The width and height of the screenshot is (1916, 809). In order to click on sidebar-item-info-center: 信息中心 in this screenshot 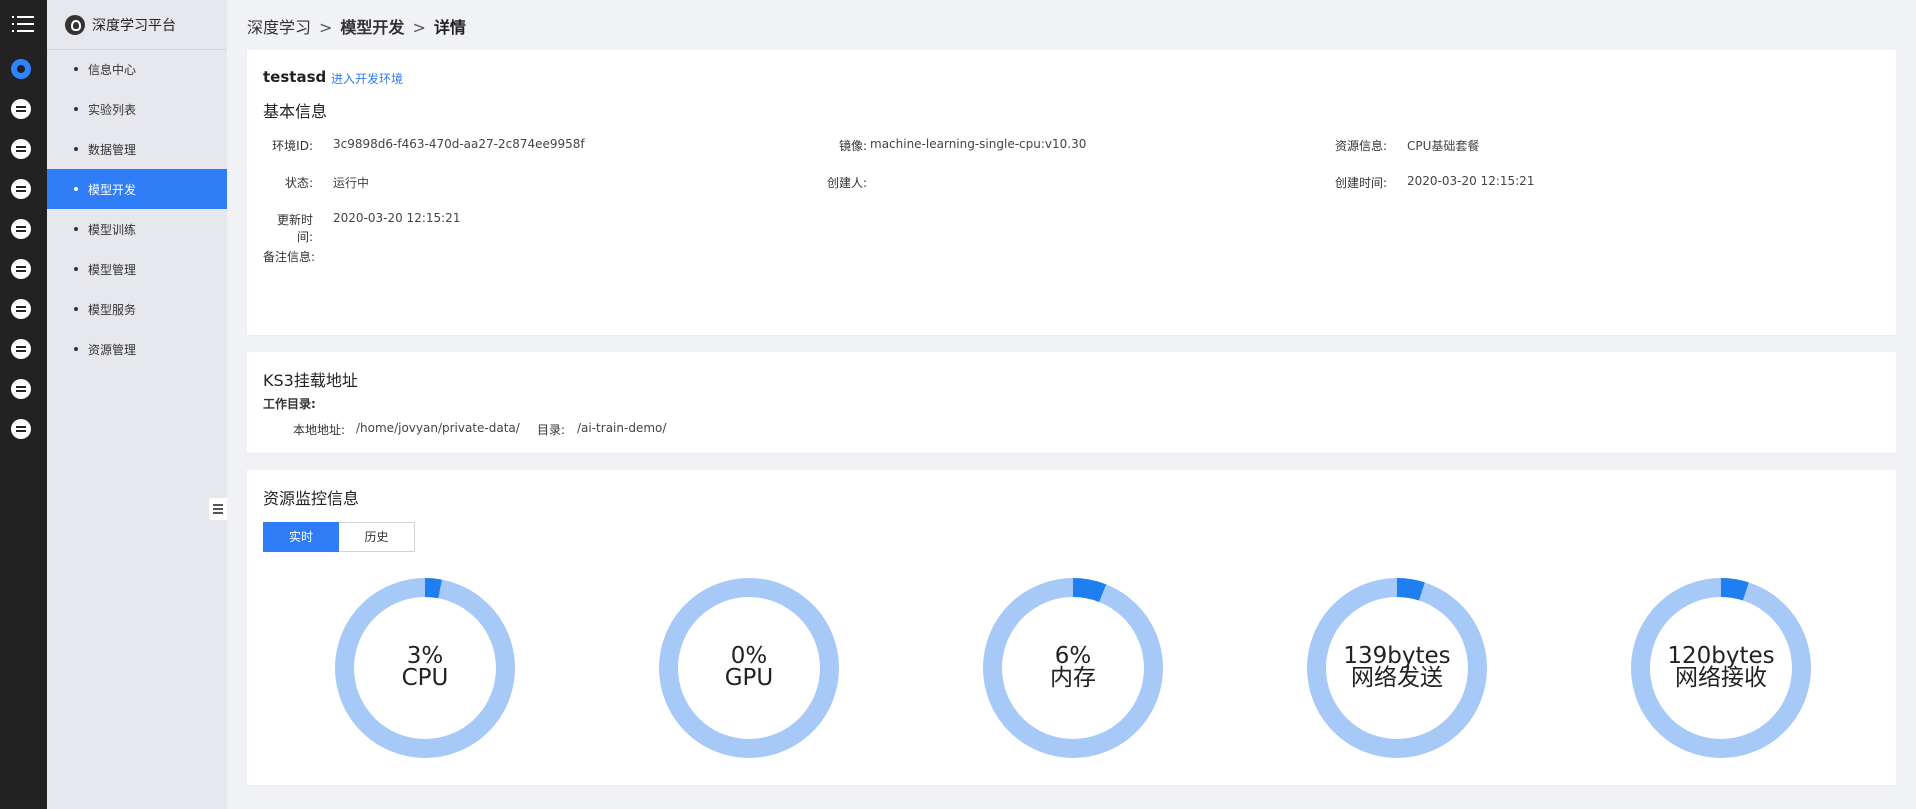, I will do `click(137, 69)`.